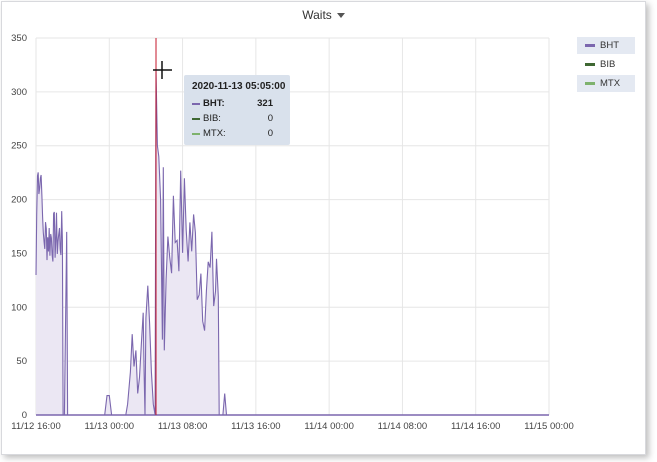 This screenshot has width=657, height=462. Describe the element at coordinates (182, 426) in the screenshot. I see `x-tick-label: 11/13 08:00` at that location.